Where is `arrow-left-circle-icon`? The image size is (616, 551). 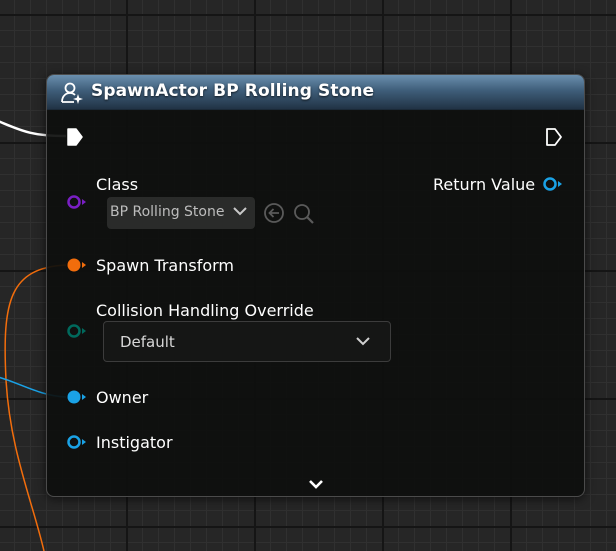
arrow-left-circle-icon is located at coordinates (274, 213).